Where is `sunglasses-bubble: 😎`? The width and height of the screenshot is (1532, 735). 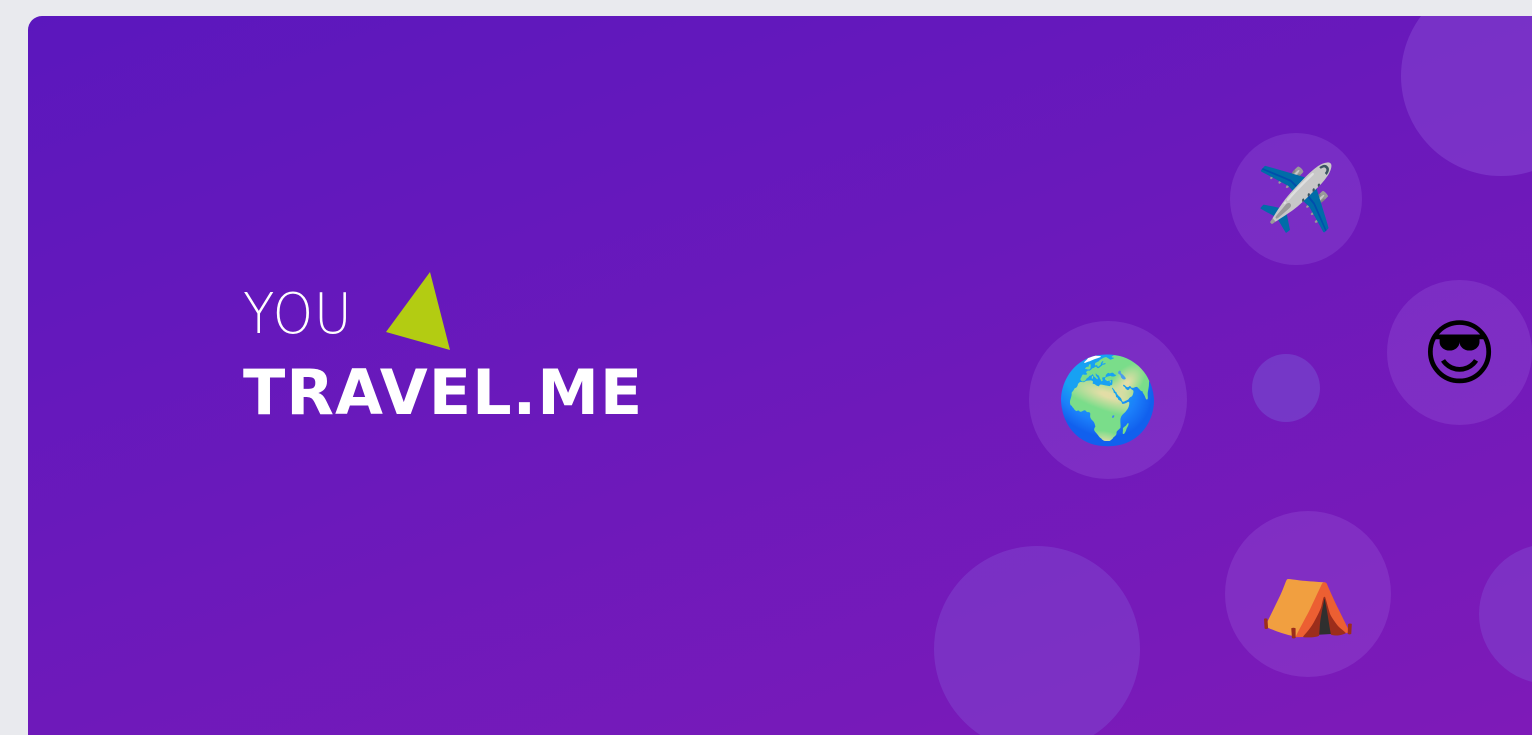 sunglasses-bubble: 😎 is located at coordinates (1459, 352).